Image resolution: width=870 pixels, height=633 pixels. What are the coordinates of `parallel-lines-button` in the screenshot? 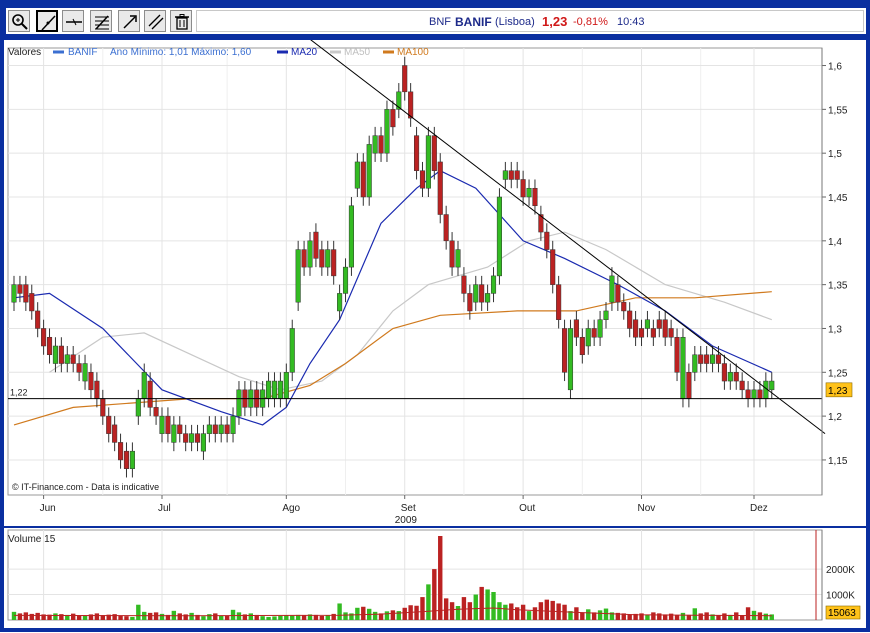 It's located at (155, 21).